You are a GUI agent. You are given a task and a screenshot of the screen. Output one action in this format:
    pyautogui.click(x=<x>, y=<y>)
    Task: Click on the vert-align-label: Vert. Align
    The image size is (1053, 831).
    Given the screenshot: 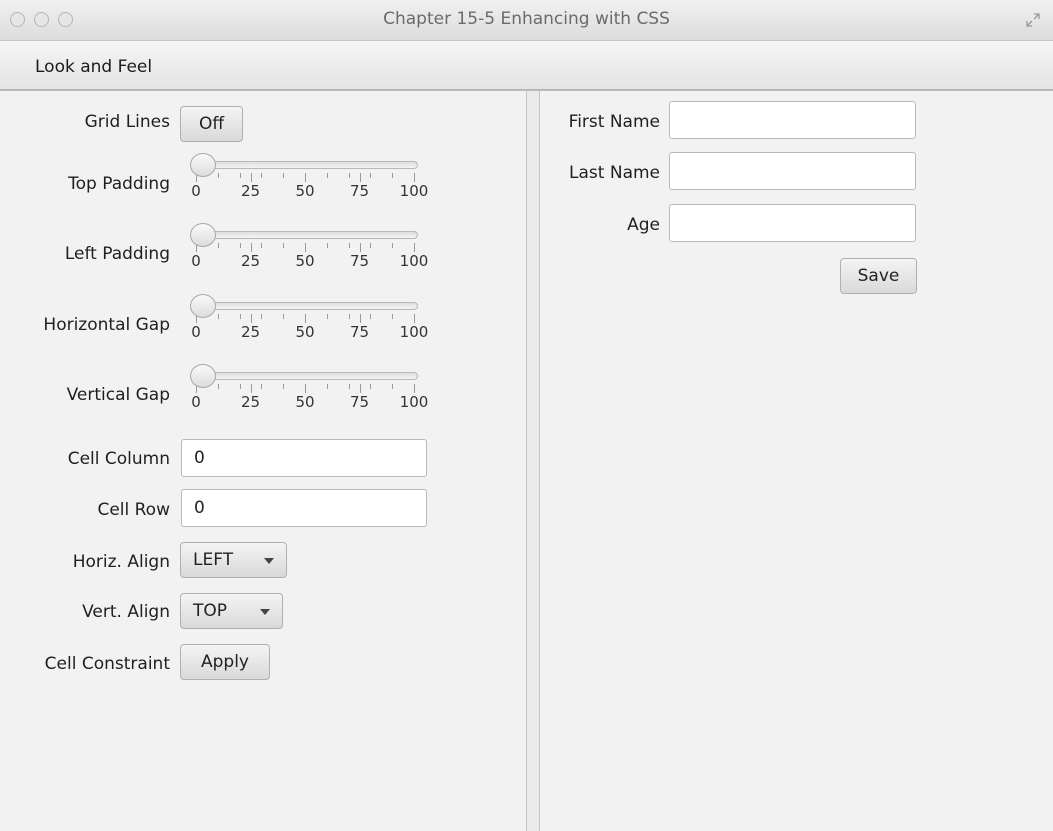 What is the action you would take?
    pyautogui.click(x=126, y=612)
    